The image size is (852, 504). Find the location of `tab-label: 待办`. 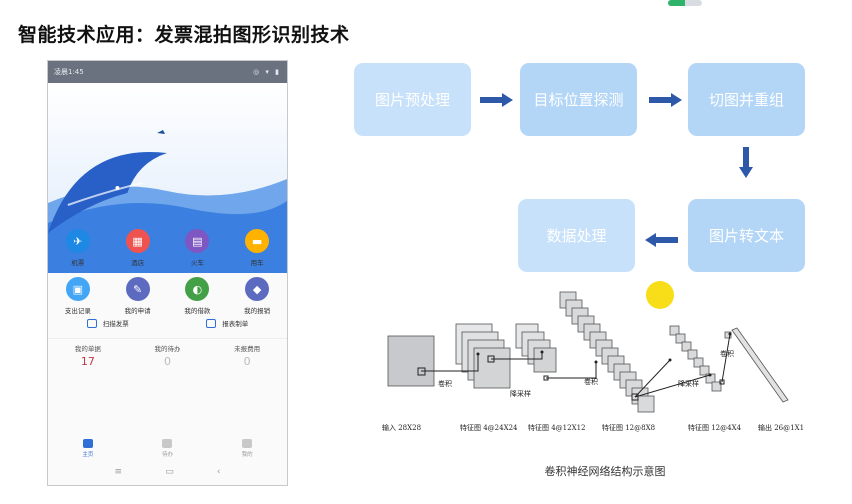

tab-label: 待办 is located at coordinates (167, 455).